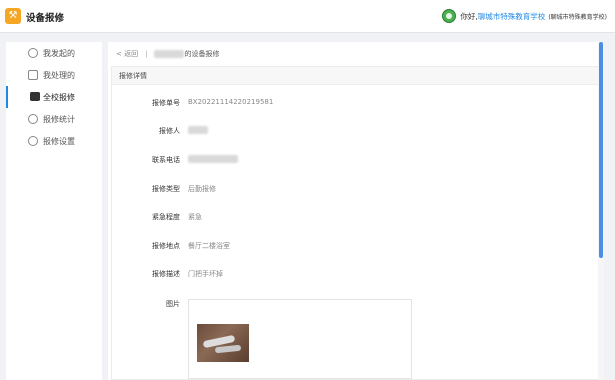  Describe the element at coordinates (59, 53) in the screenshot. I see `sidebar-item-label: 我发起的` at that location.